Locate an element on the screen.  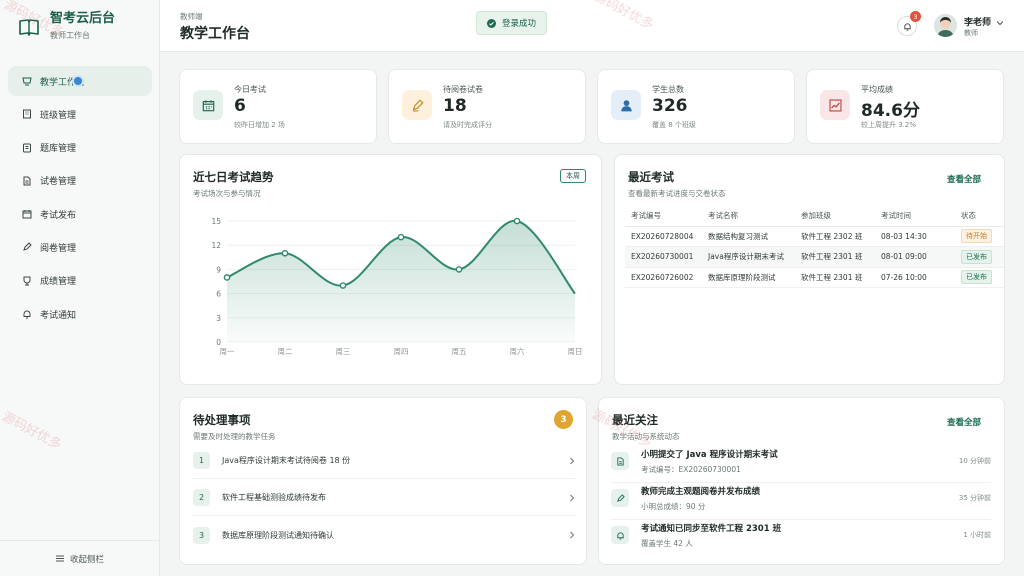
view-all-exams-link: 查看全部 is located at coordinates (964, 179).